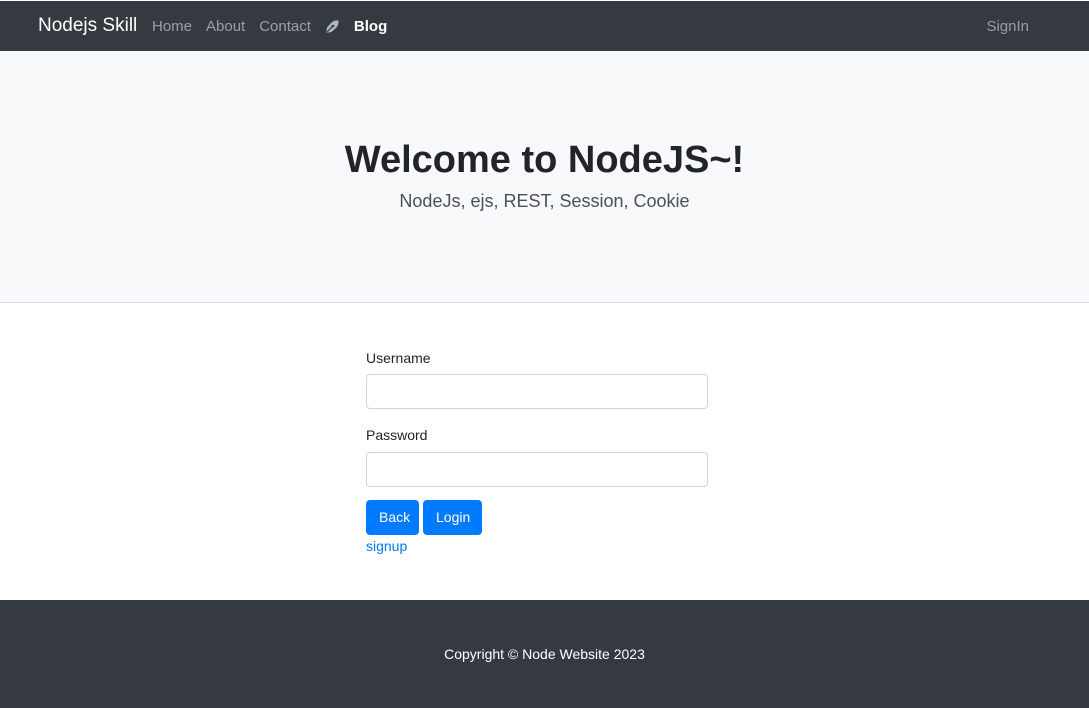 Image resolution: width=1089 pixels, height=708 pixels. What do you see at coordinates (537, 469) in the screenshot?
I see `password-input` at bounding box center [537, 469].